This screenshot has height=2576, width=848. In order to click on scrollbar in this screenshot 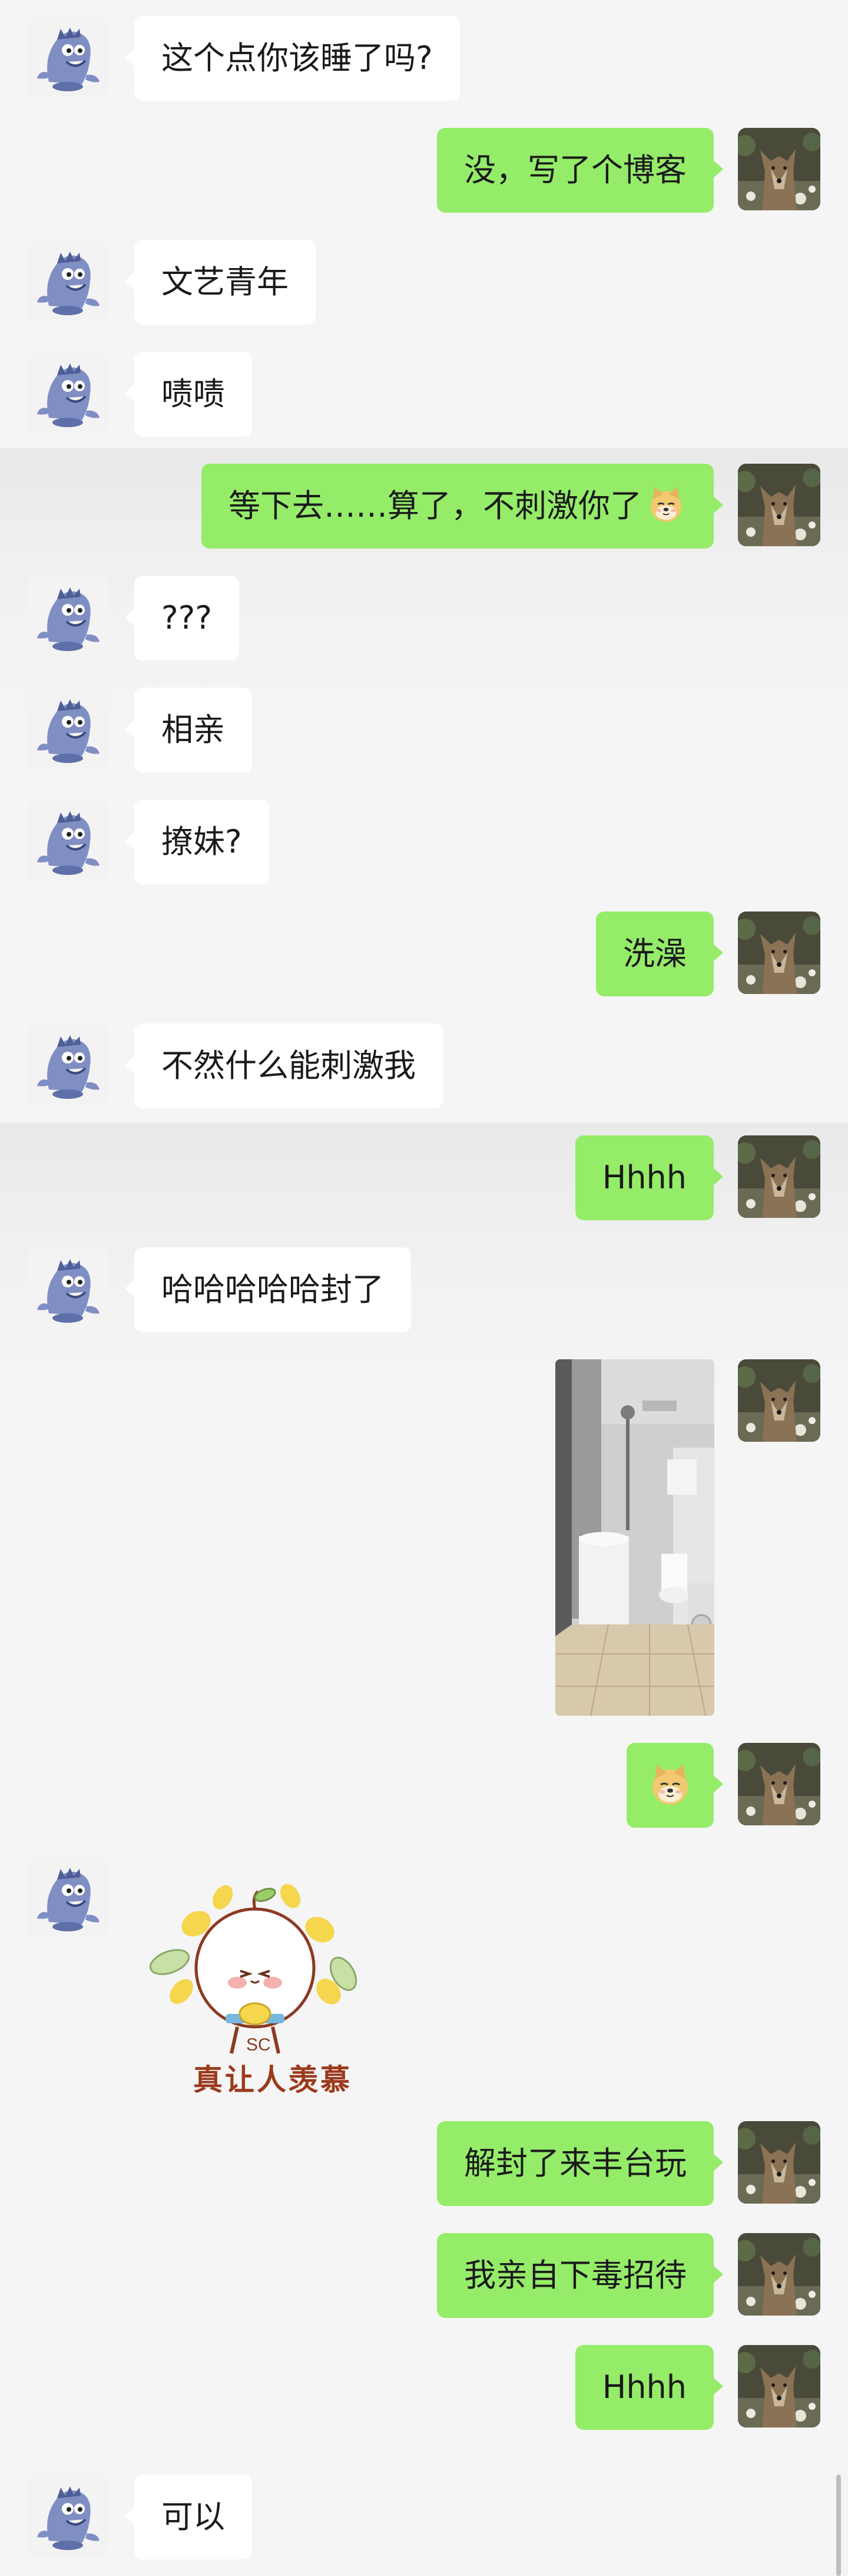, I will do `click(839, 2525)`.